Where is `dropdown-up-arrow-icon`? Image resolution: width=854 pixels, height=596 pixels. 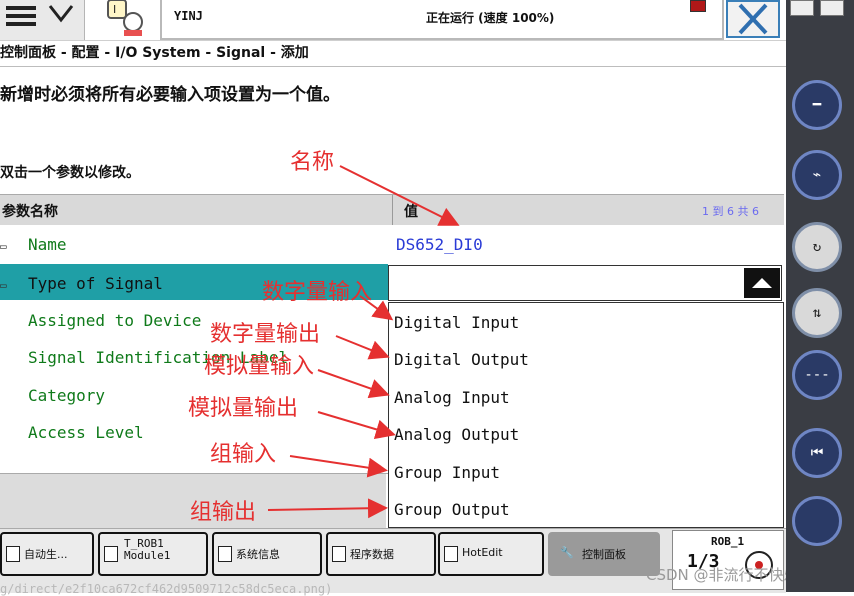 dropdown-up-arrow-icon is located at coordinates (762, 283).